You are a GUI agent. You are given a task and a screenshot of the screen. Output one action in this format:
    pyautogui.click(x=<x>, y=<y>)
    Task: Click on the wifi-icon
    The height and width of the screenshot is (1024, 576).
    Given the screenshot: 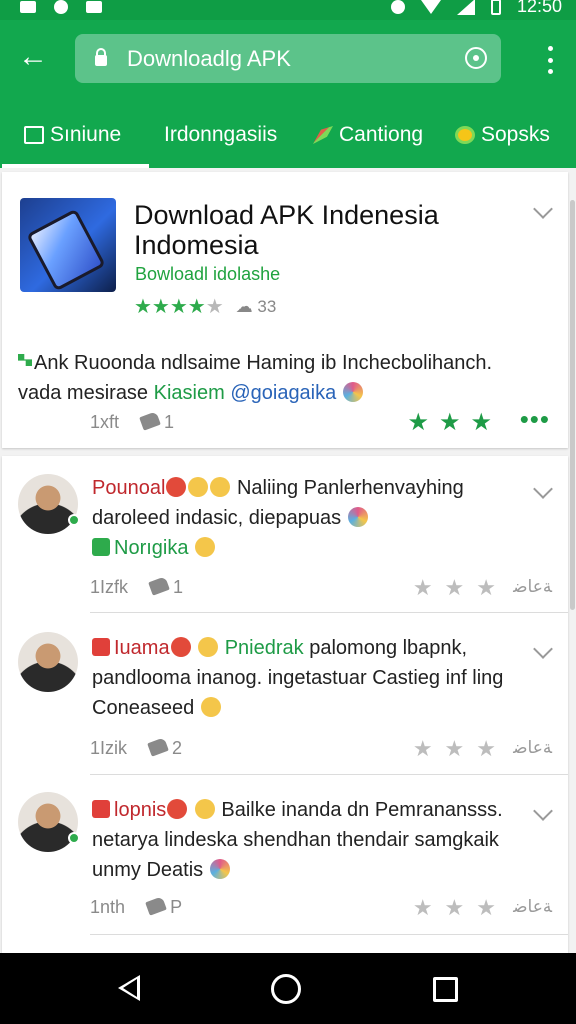 What is the action you would take?
    pyautogui.click(x=430, y=7)
    